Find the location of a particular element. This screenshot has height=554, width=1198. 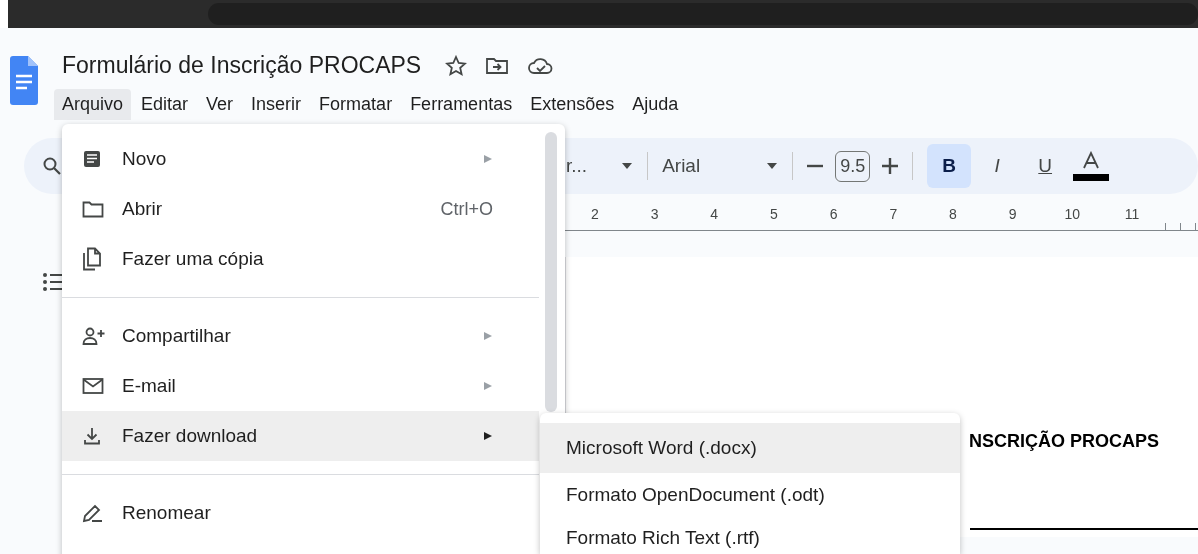

menu-item: Microsoft Word (.docx) is located at coordinates (750, 448).